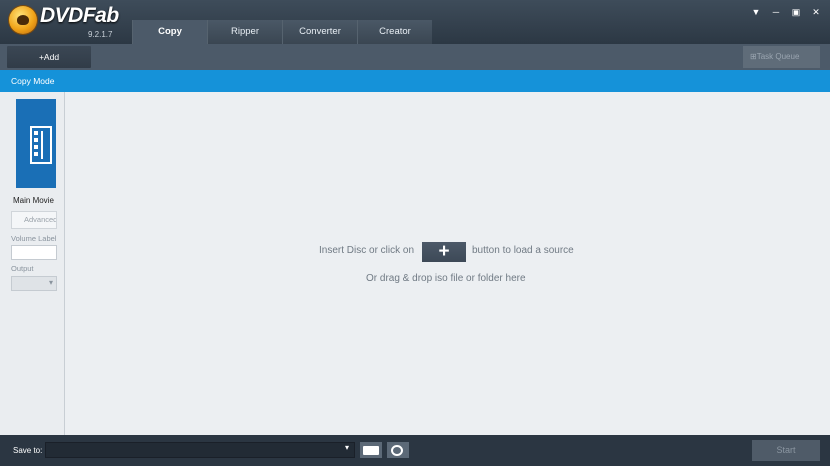 This screenshot has width=830, height=466. What do you see at coordinates (415, 81) in the screenshot?
I see `copy-mode-bar: Copy Mode` at bounding box center [415, 81].